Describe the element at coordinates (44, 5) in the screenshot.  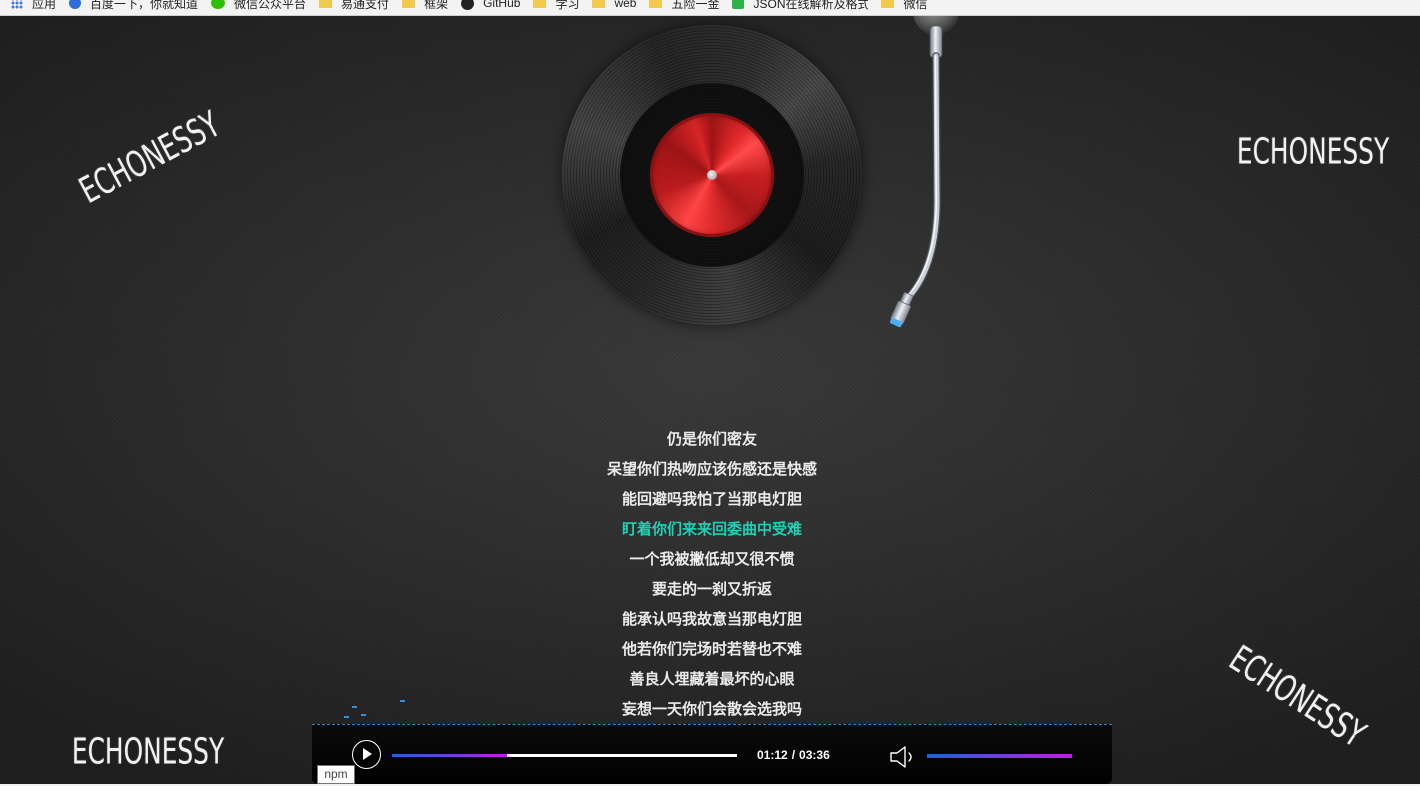
I see `bookmark-label: 应用` at that location.